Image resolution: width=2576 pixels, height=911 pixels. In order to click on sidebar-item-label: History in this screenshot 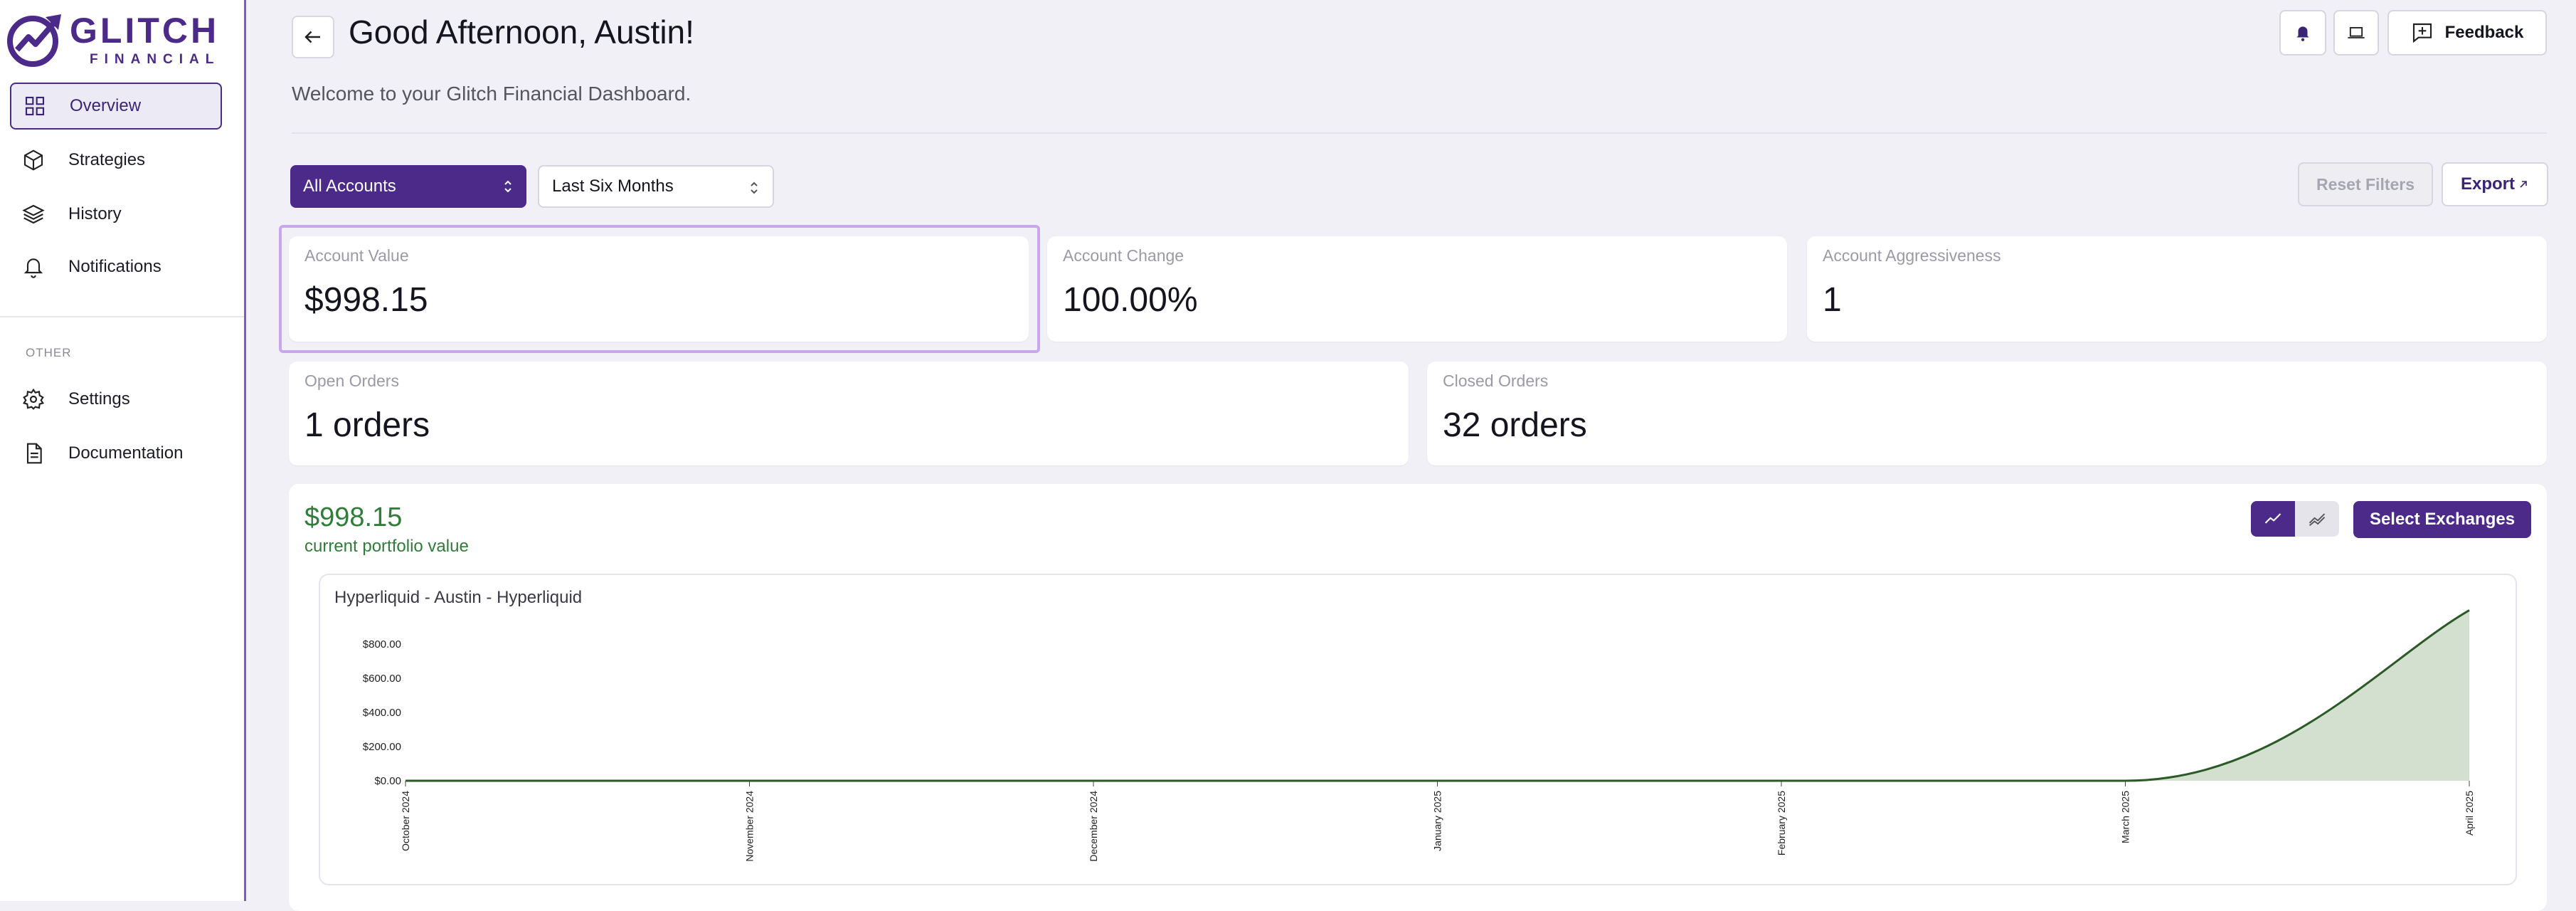, I will do `click(95, 213)`.